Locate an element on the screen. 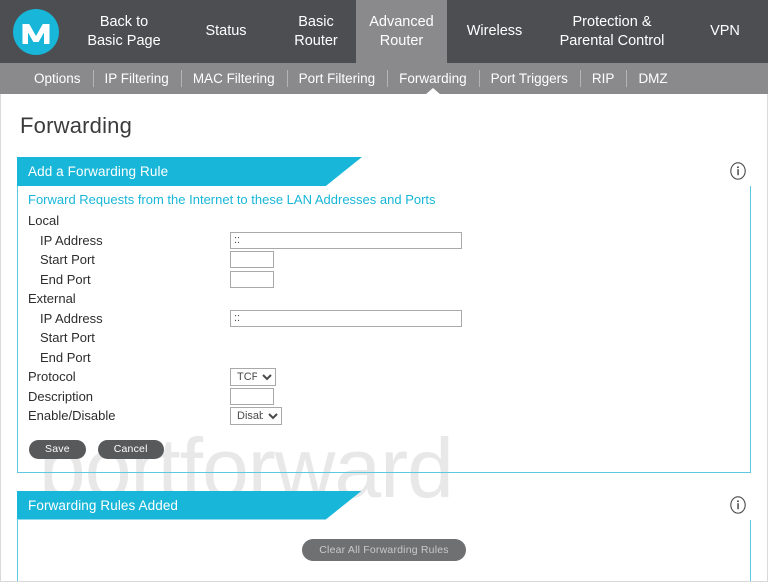  nav-item-status: Status is located at coordinates (226, 31).